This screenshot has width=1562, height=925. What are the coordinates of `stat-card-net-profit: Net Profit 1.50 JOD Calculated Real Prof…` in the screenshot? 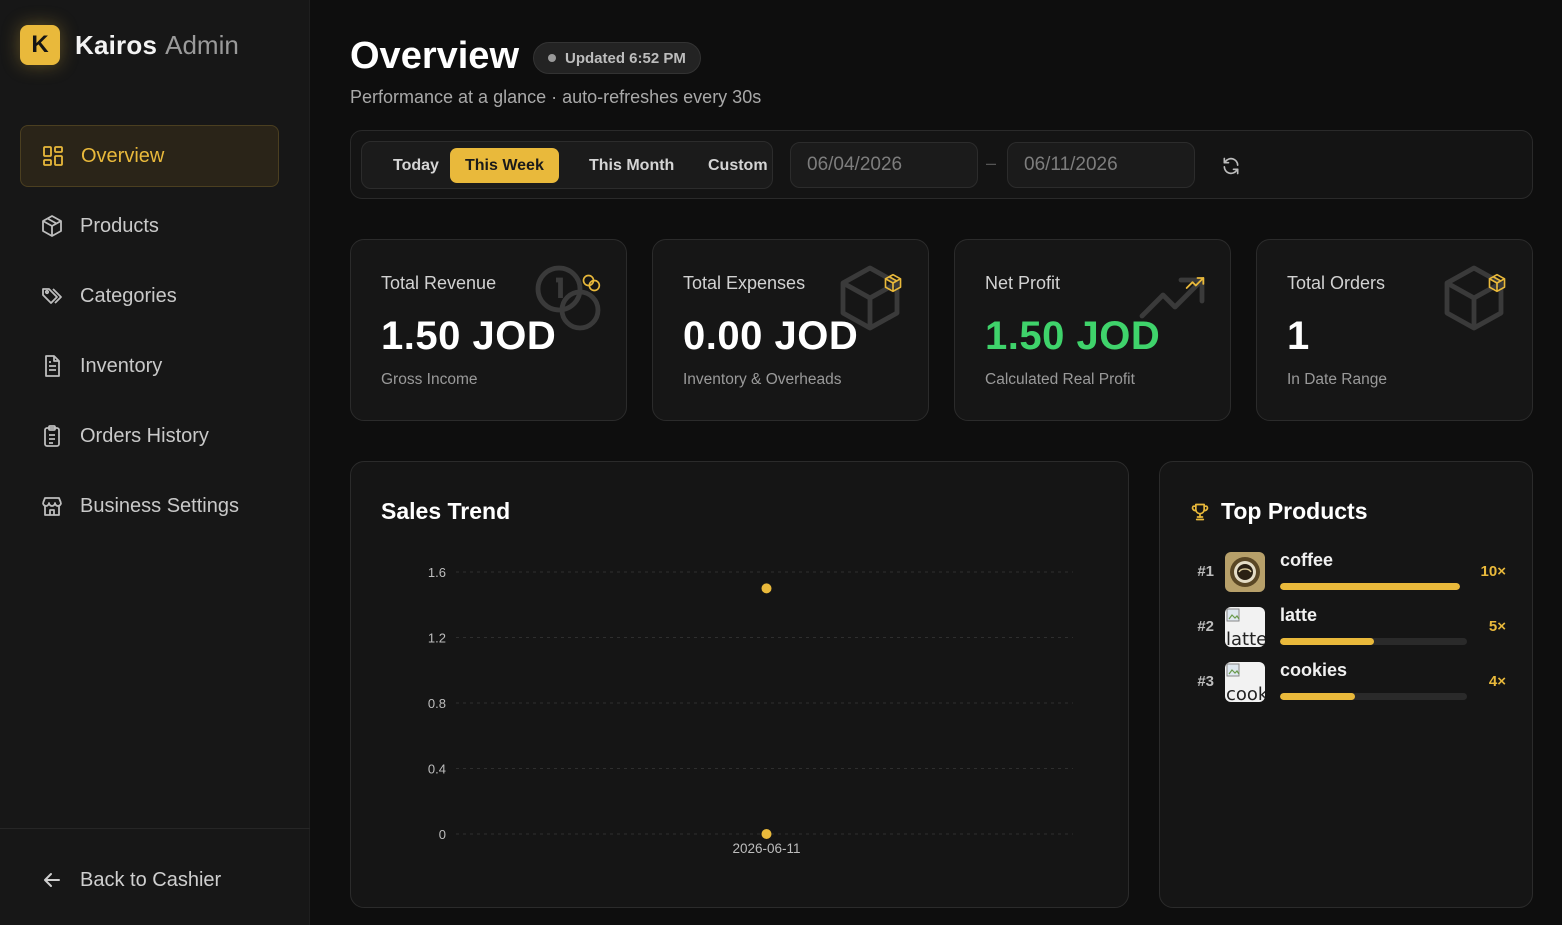 It's located at (1092, 330).